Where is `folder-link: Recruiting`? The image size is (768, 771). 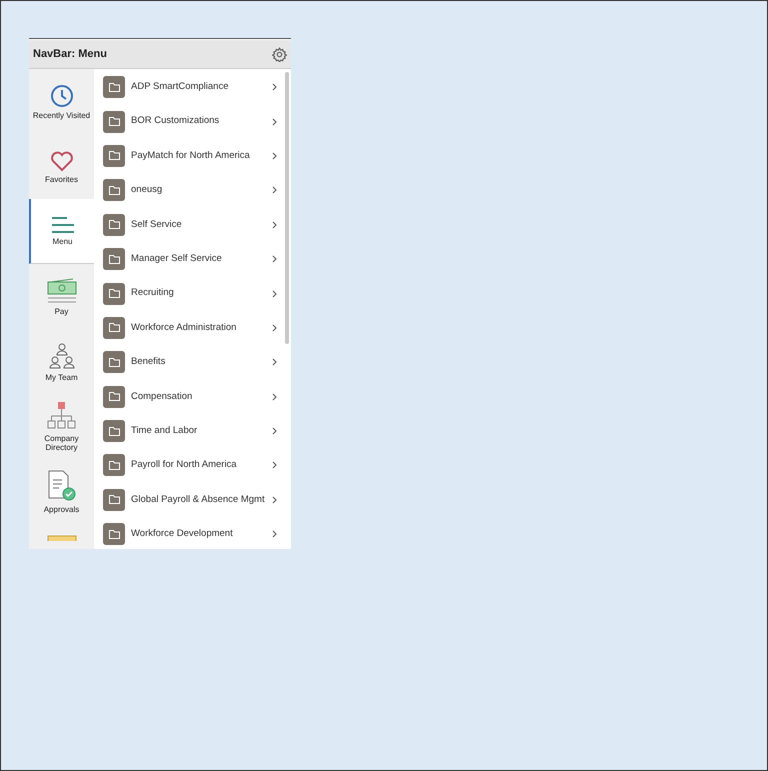
folder-link: Recruiting is located at coordinates (192, 293).